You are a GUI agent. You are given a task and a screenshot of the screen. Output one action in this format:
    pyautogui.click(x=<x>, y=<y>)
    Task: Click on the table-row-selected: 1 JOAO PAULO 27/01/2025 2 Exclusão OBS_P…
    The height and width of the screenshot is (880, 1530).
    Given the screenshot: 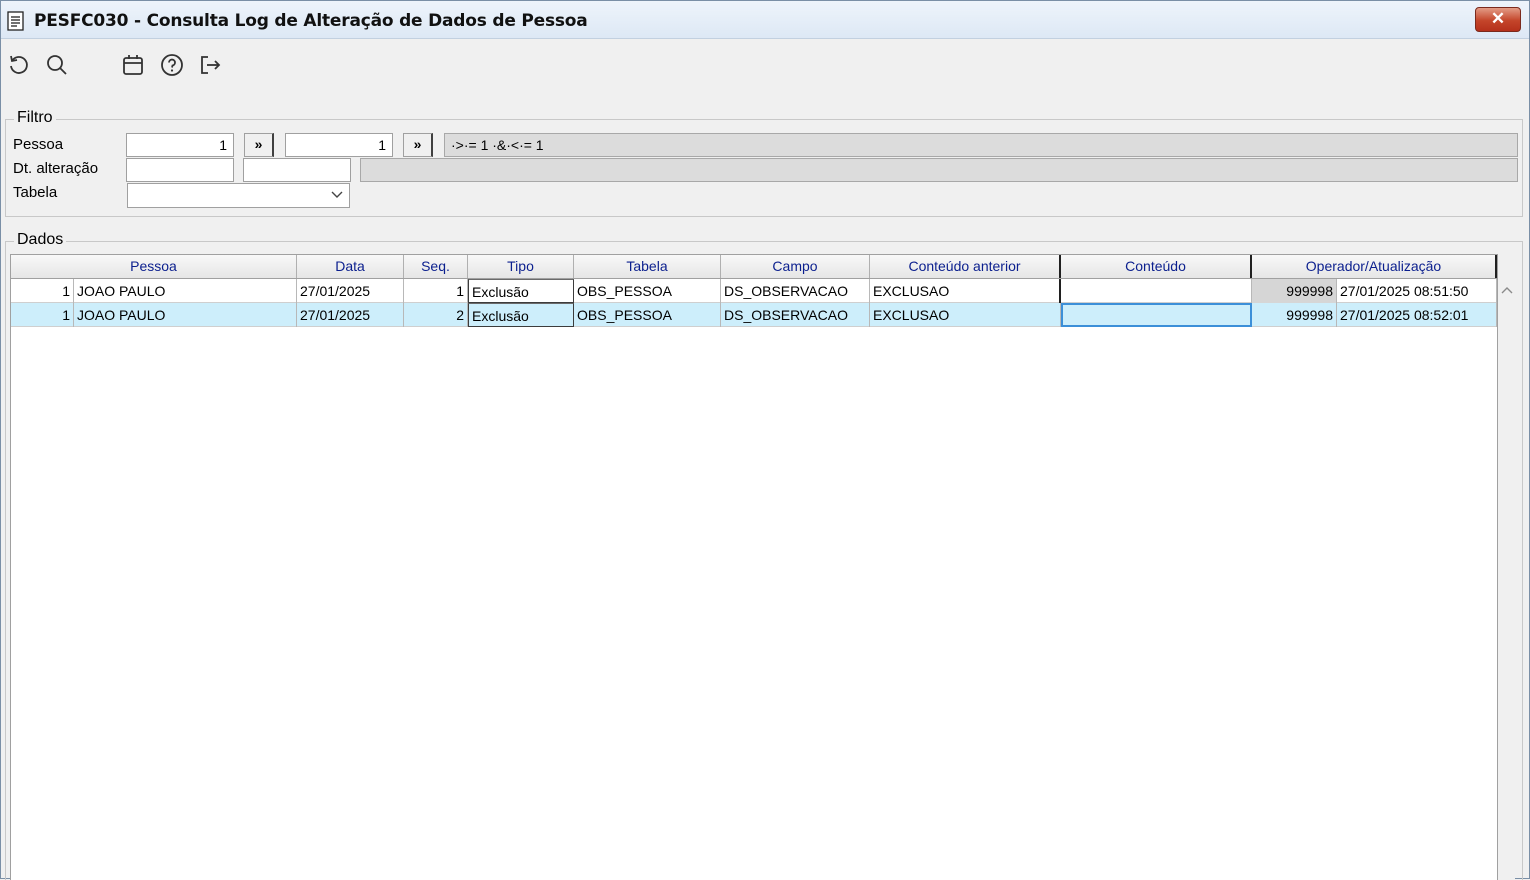 What is the action you would take?
    pyautogui.click(x=754, y=315)
    